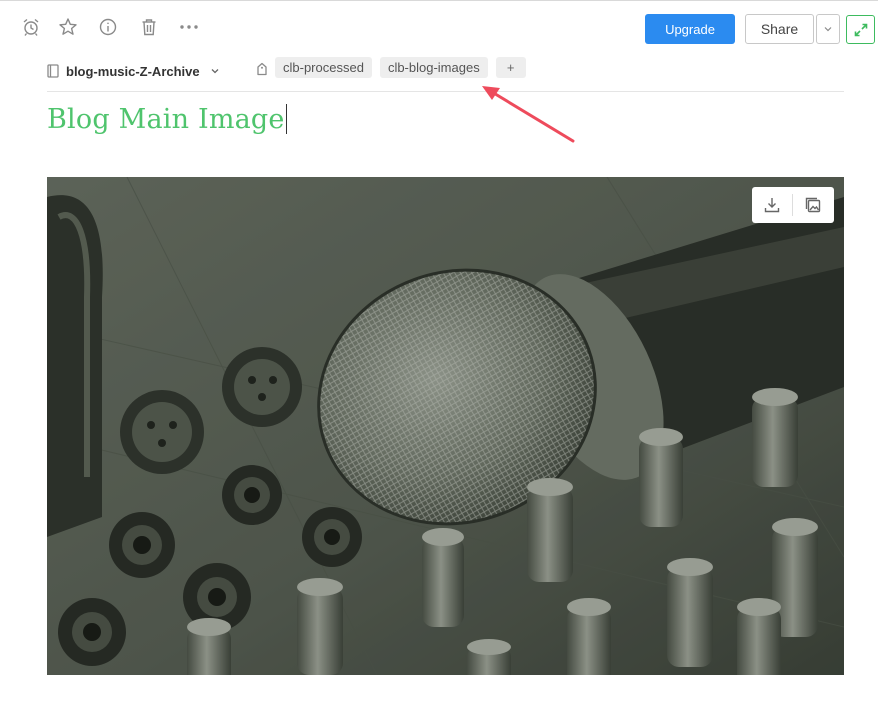  What do you see at coordinates (439, 28) in the screenshot?
I see `note-toolbar: Upgrade Share` at bounding box center [439, 28].